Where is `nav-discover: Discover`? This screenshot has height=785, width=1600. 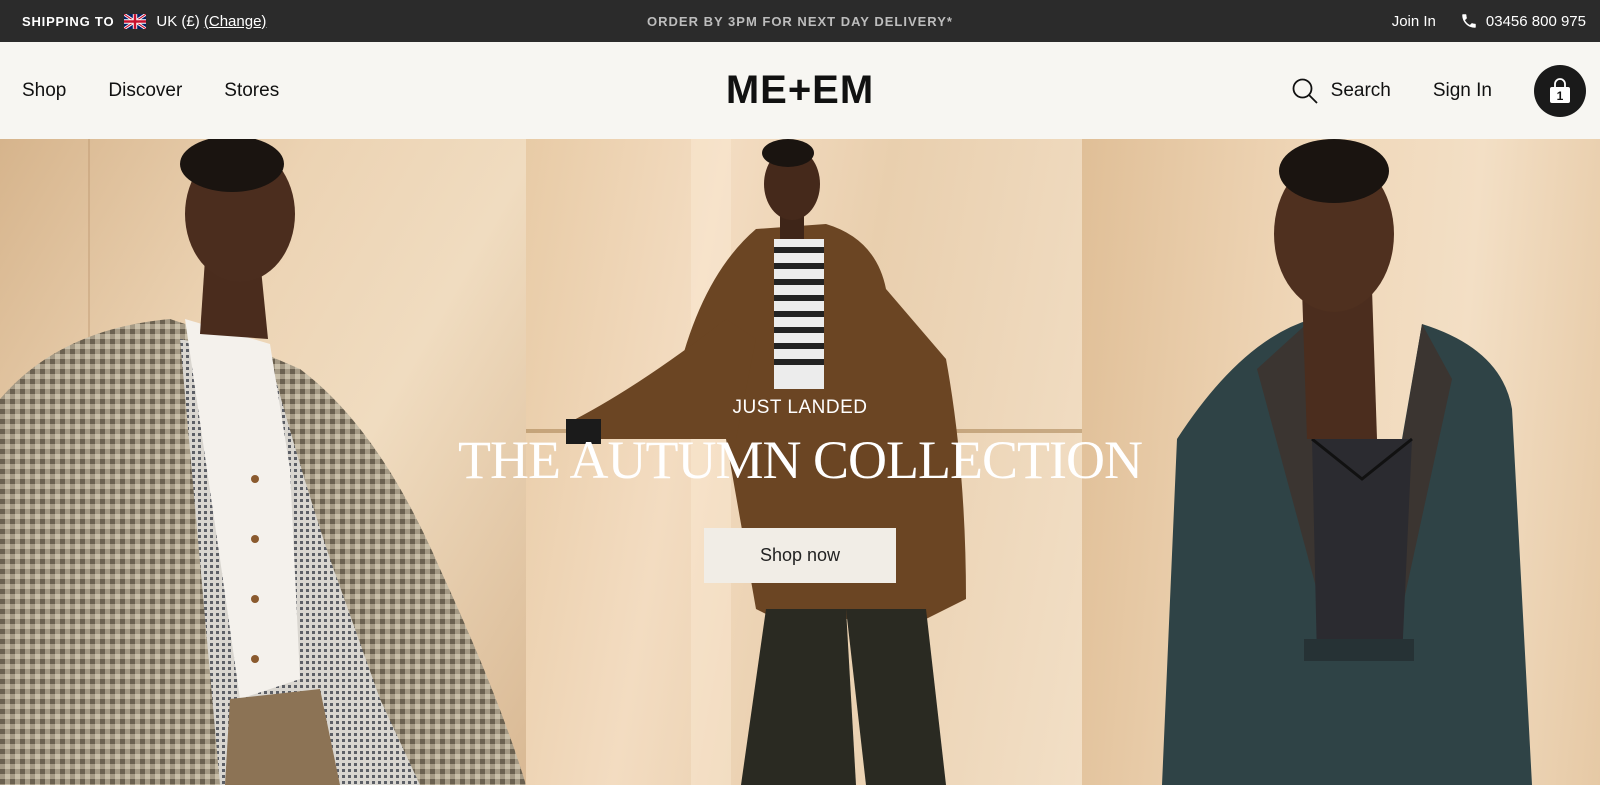 nav-discover: Discover is located at coordinates (145, 91).